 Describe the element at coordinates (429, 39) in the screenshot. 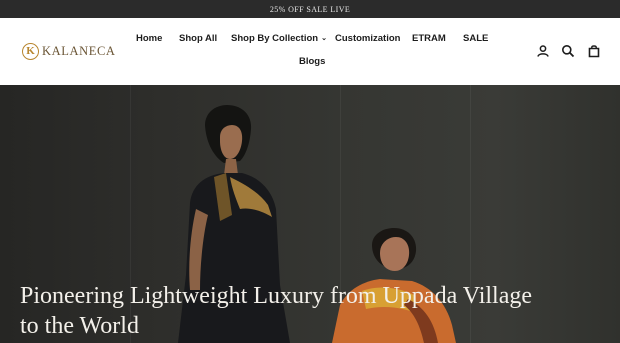

I see `nav-etram: ETRAM` at that location.